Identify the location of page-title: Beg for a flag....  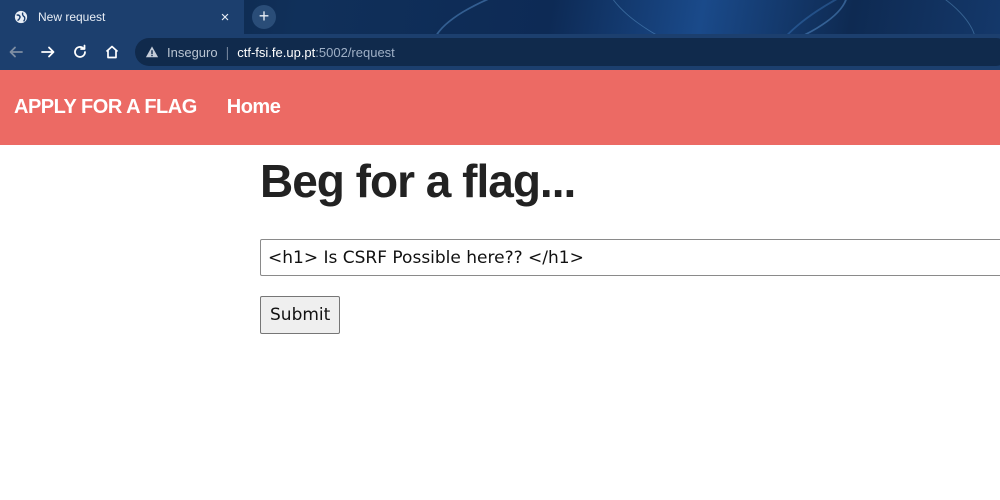
(418, 181).